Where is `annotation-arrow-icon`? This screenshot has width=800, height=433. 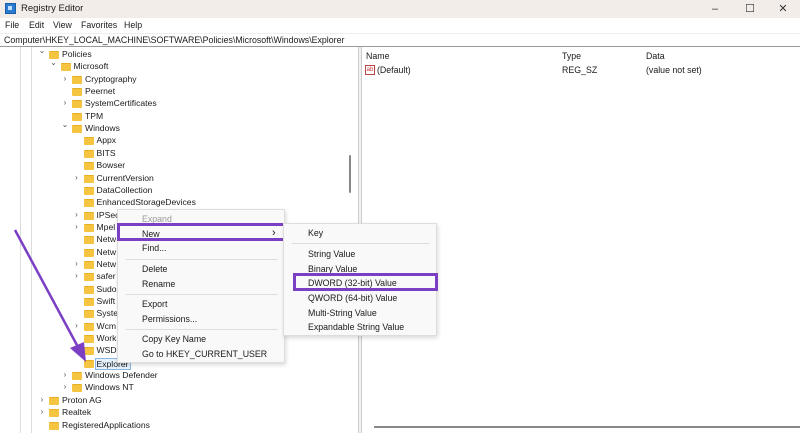 annotation-arrow-icon is located at coordinates (49, 295).